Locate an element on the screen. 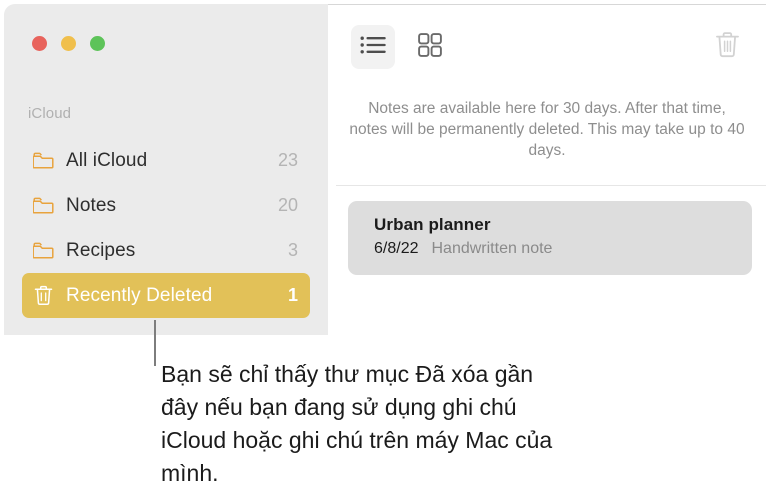  sidebar-item-count: 23 is located at coordinates (287, 160).